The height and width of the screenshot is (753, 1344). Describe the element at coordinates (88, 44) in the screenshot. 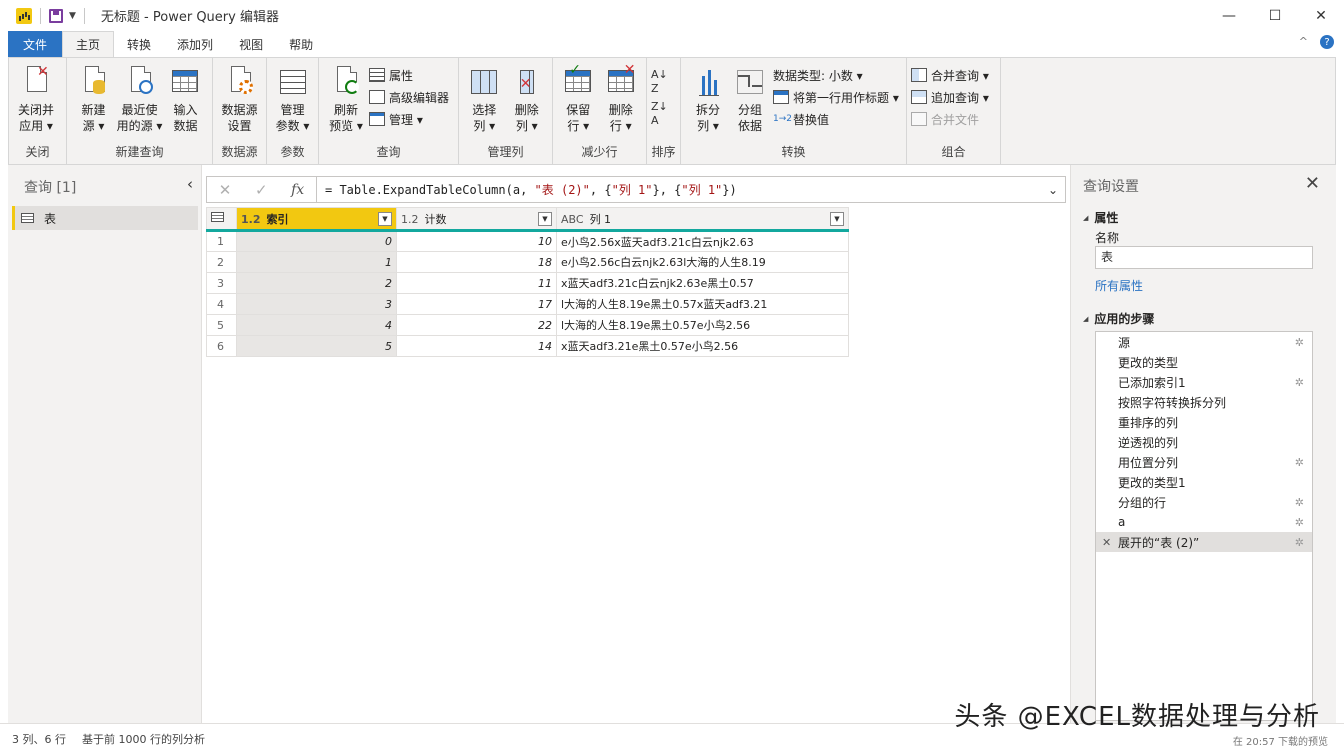

I see `tab-home: 主页` at that location.